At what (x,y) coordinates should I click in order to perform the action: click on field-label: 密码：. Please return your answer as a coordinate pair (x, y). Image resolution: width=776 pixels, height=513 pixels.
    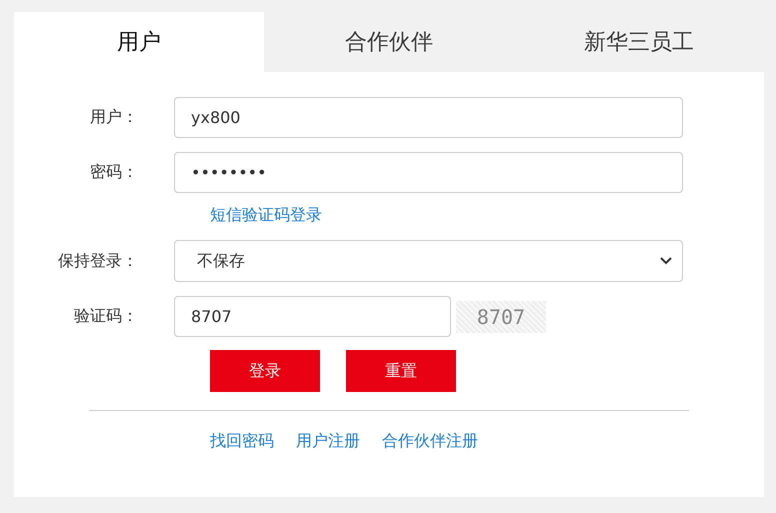
    Looking at the image, I should click on (114, 172).